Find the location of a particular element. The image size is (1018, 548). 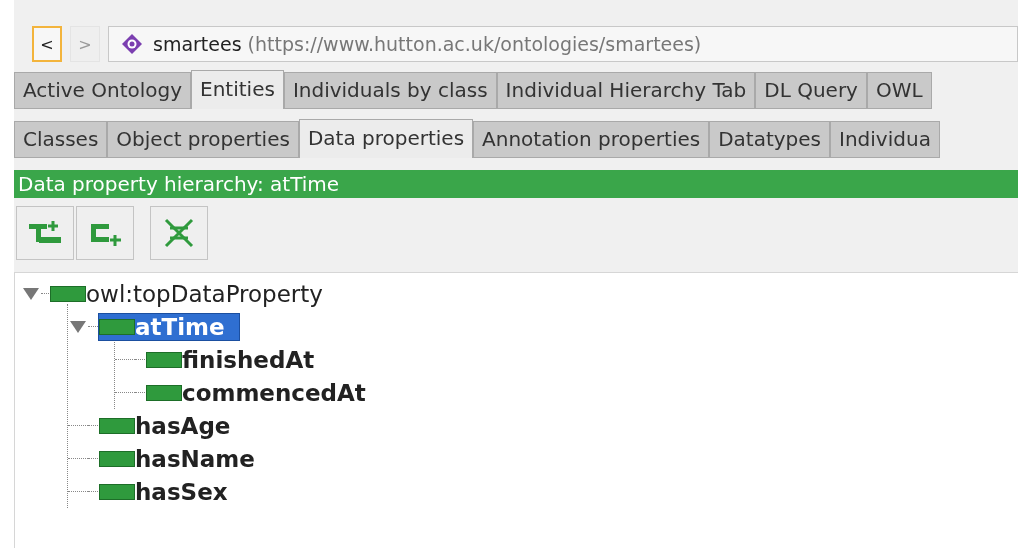

tree-item: finishedAt is located at coordinates (230, 359).